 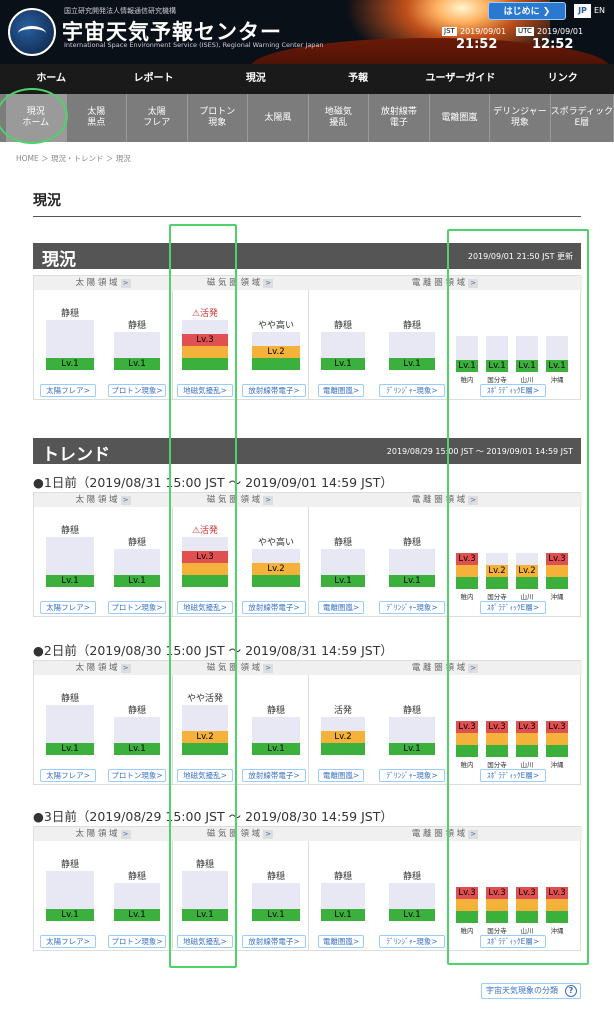 What do you see at coordinates (599, 11) in the screenshot?
I see `lang-en-button: EN` at bounding box center [599, 11].